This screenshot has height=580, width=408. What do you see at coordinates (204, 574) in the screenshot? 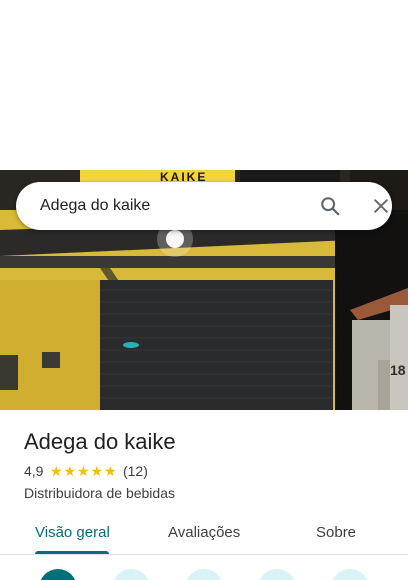
I see `save-button` at bounding box center [204, 574].